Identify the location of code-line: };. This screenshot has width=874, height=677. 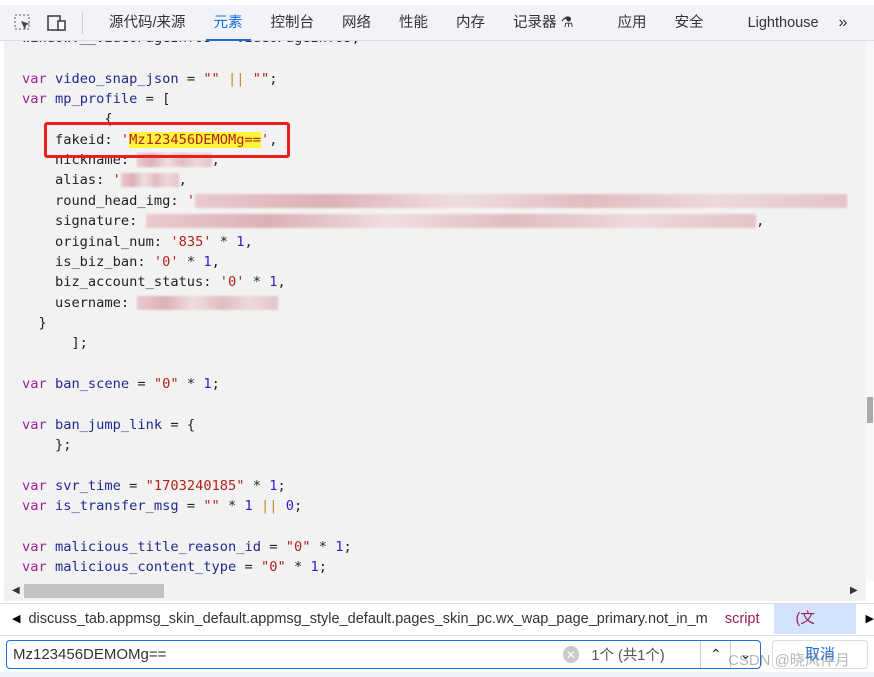
(47, 445).